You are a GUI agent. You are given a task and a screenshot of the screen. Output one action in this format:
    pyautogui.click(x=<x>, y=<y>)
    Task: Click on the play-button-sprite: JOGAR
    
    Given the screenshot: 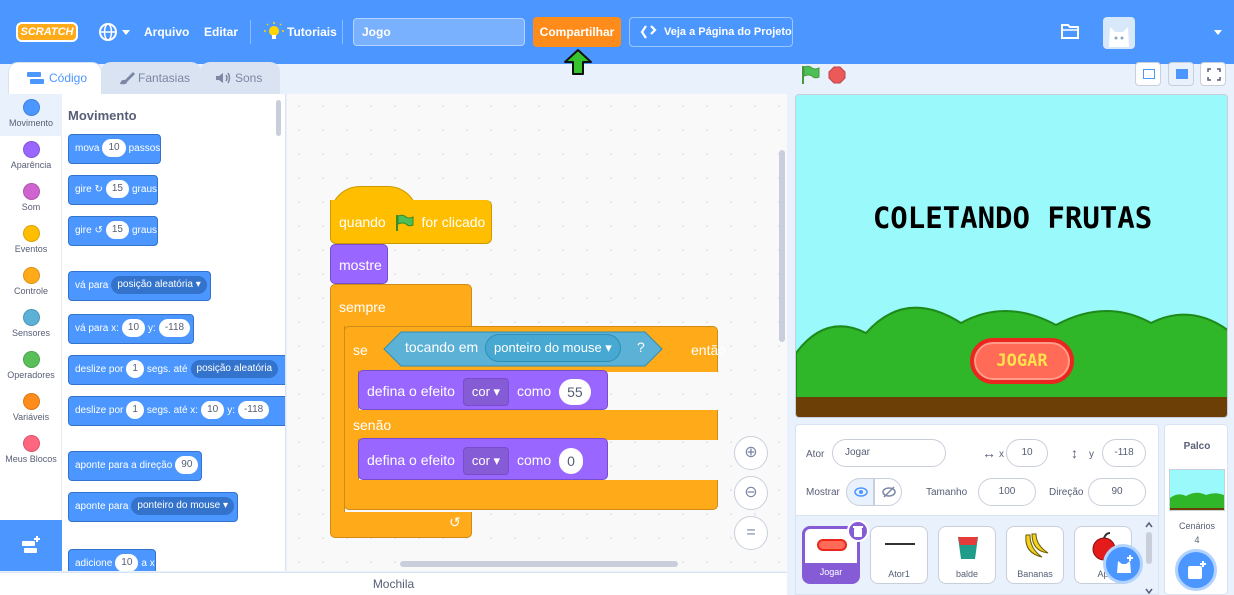 What is the action you would take?
    pyautogui.click(x=1022, y=361)
    